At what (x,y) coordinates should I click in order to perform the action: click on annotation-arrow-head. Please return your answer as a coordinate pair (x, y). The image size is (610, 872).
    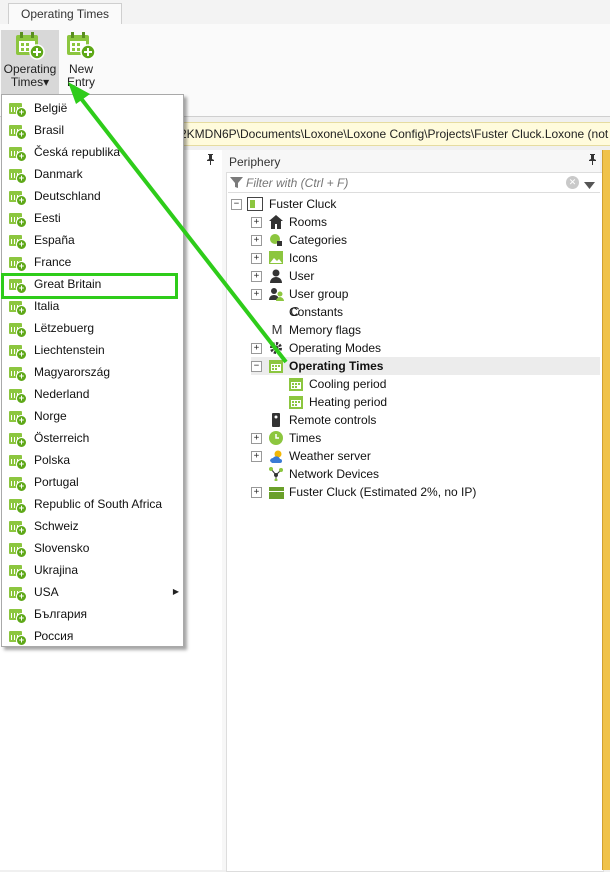
    Looking at the image, I should click on (79, 93).